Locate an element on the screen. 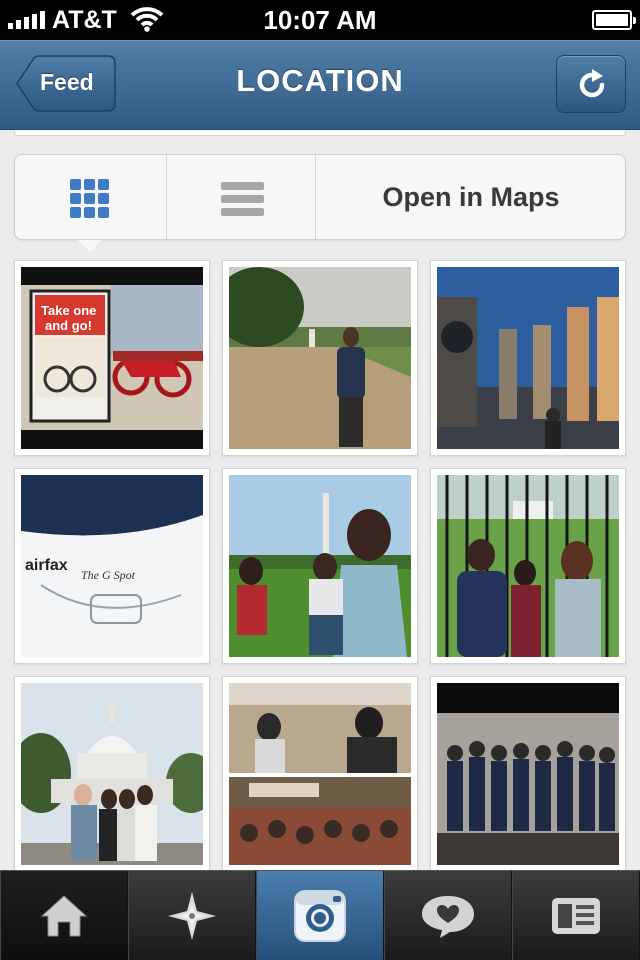 The image size is (640, 960). photo-group-white-house-fence is located at coordinates (528, 566).